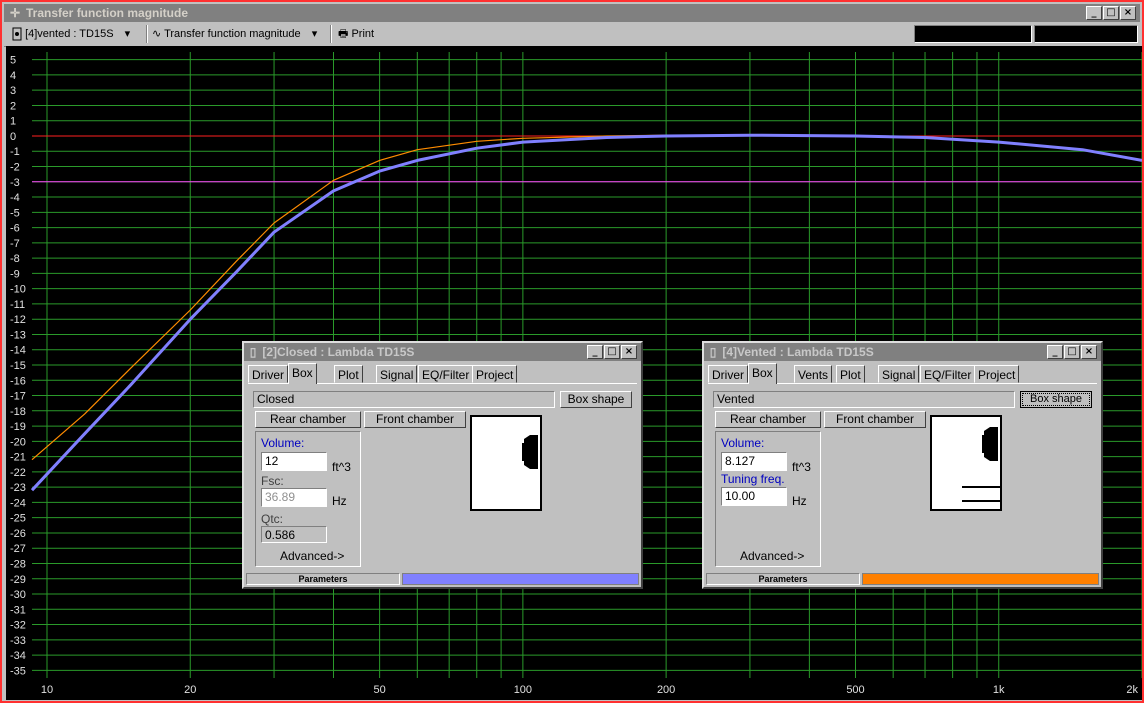  I want to click on vented-window-titlebar: ▯ [4]Vented : Lambda TD15S _ □ ×, so click(902, 352).